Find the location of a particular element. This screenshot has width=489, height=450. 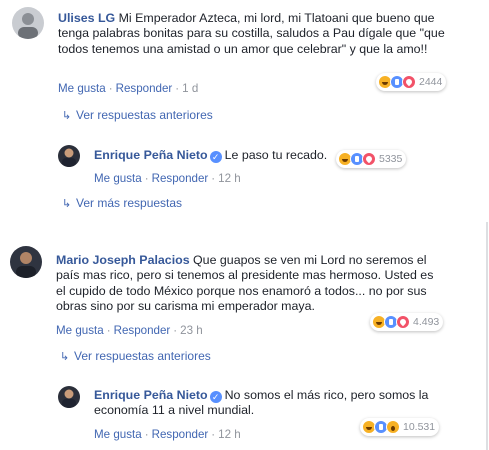

reactions-badge: 5335 is located at coordinates (371, 159).